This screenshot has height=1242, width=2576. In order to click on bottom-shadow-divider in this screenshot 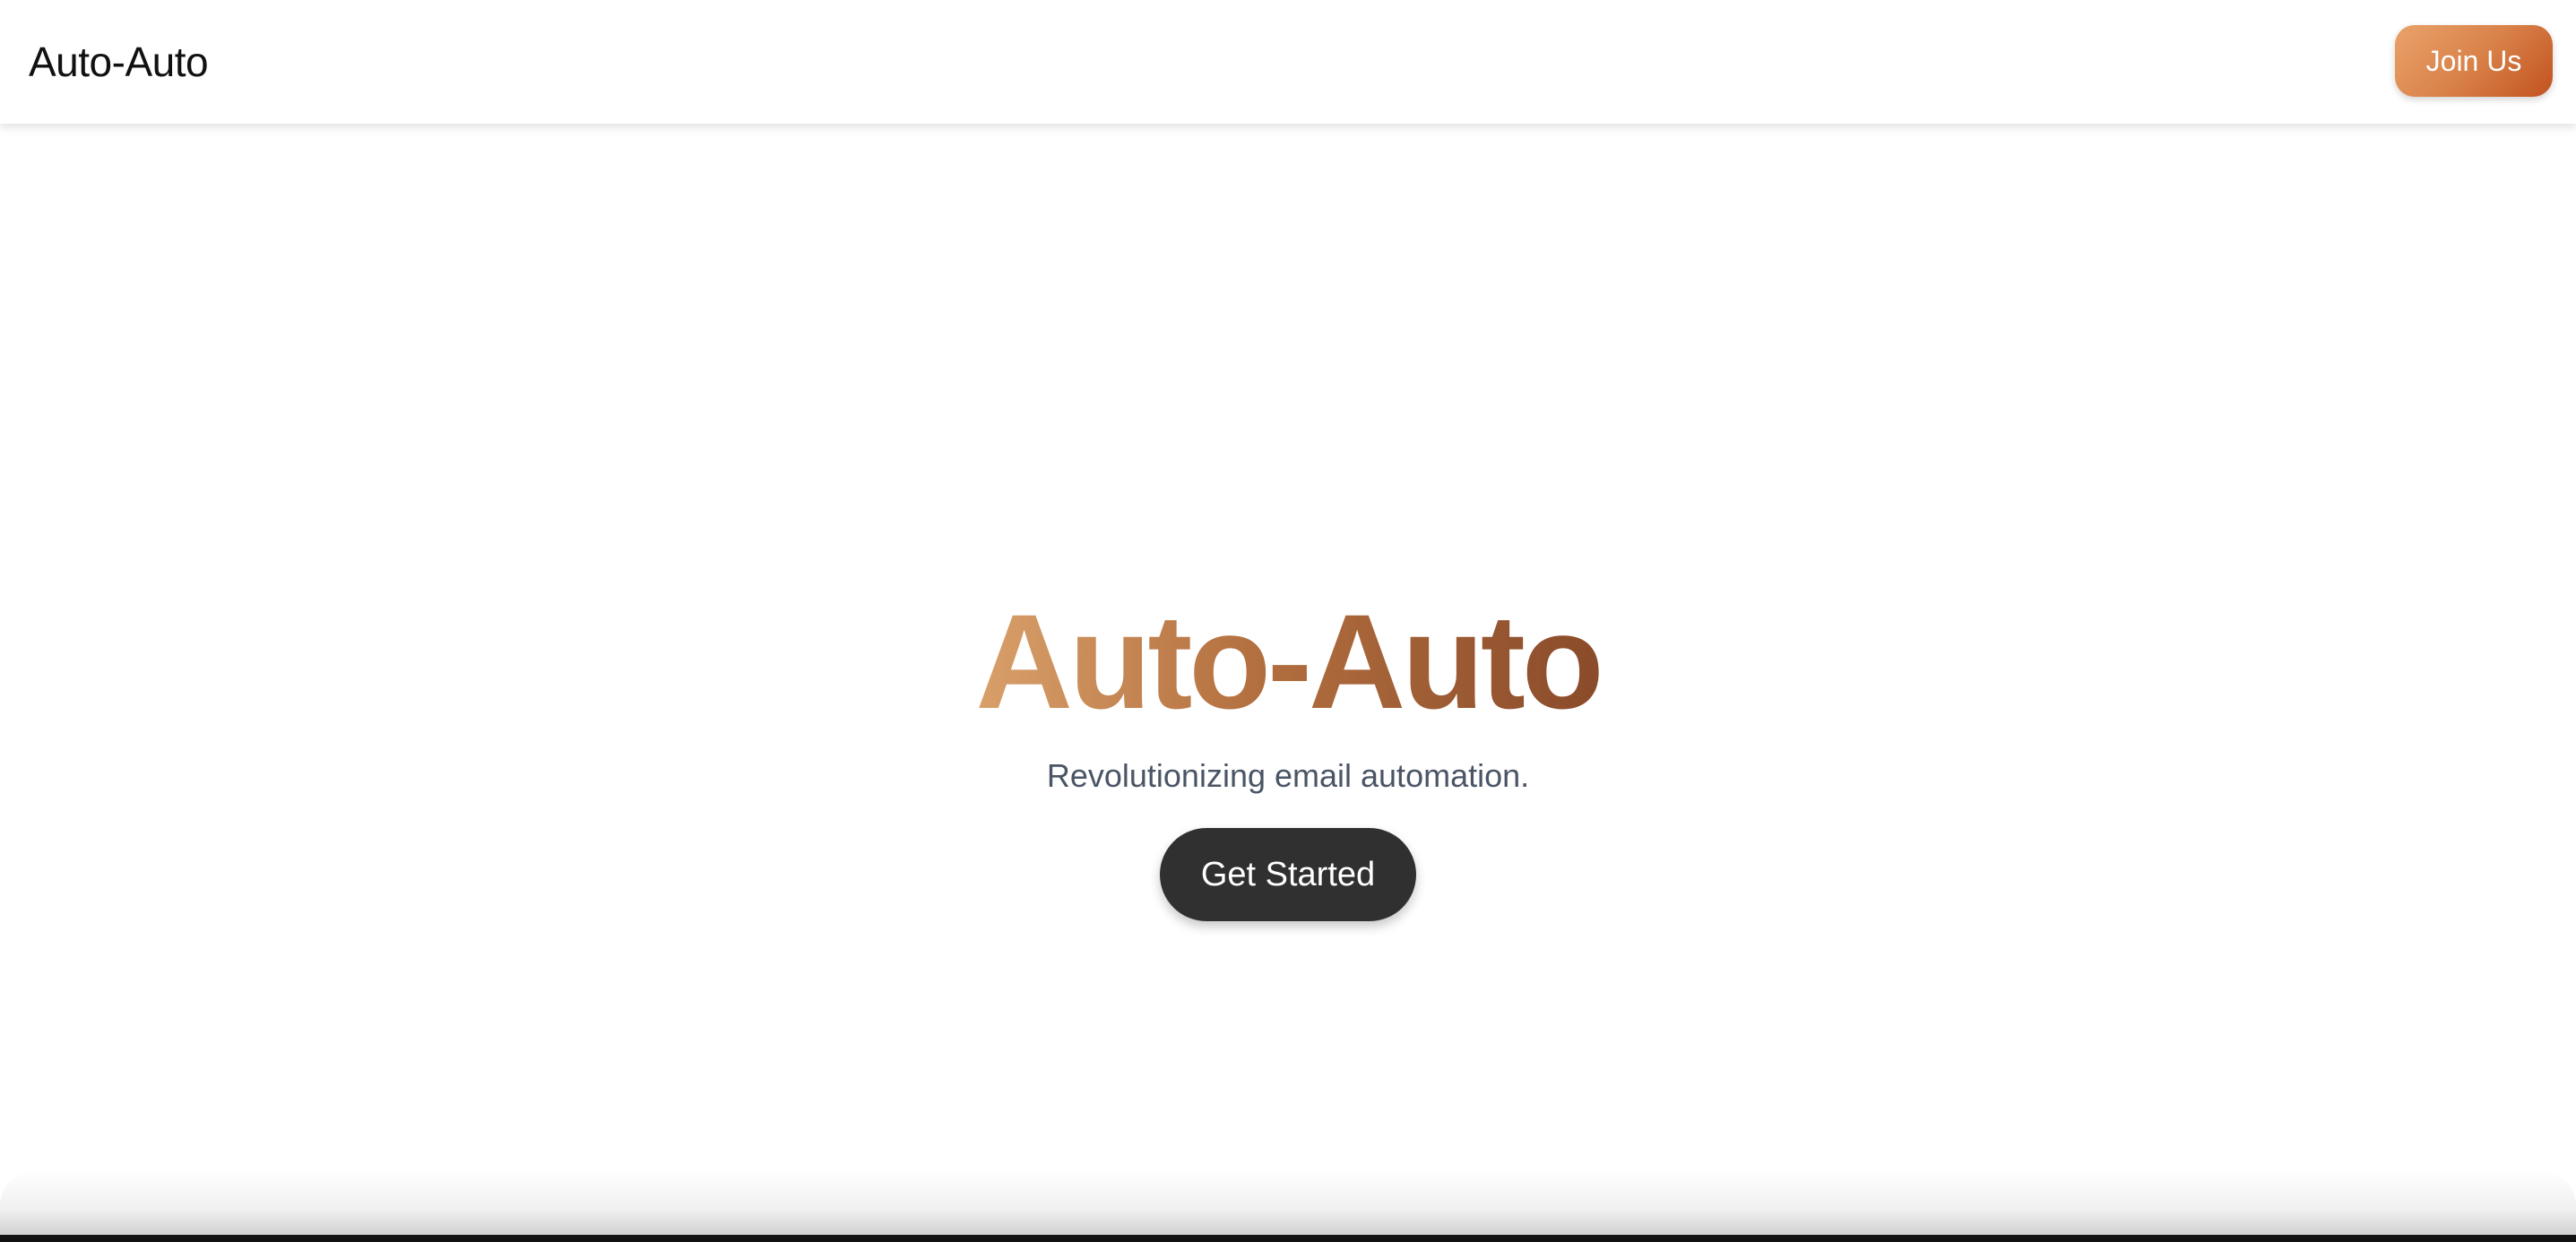, I will do `click(1288, 1206)`.